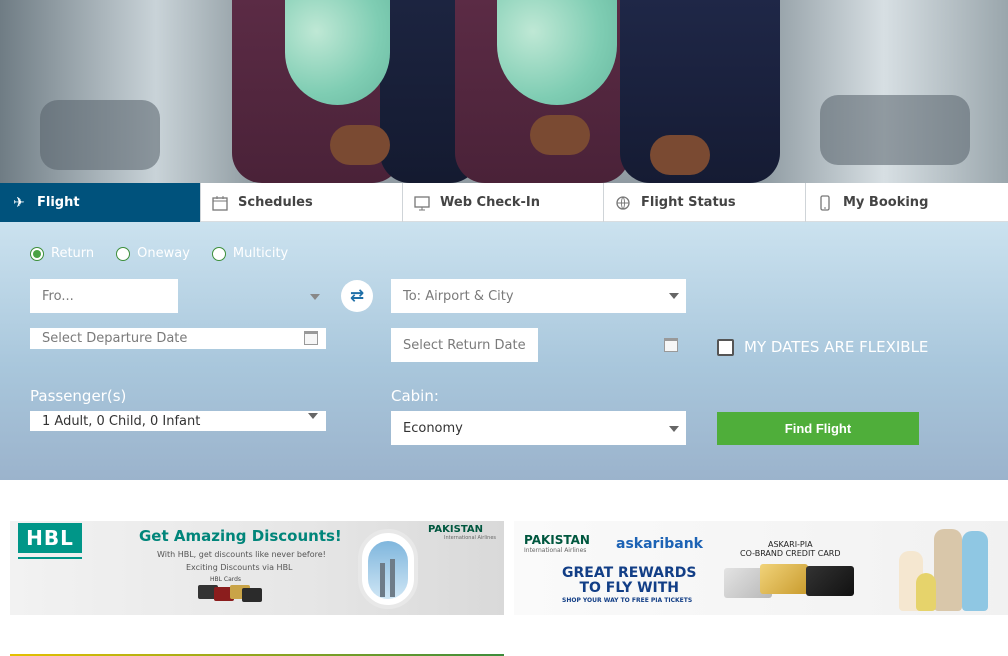 The image size is (1008, 656). Describe the element at coordinates (19, 202) in the screenshot. I see `plane-icon: ✈` at that location.